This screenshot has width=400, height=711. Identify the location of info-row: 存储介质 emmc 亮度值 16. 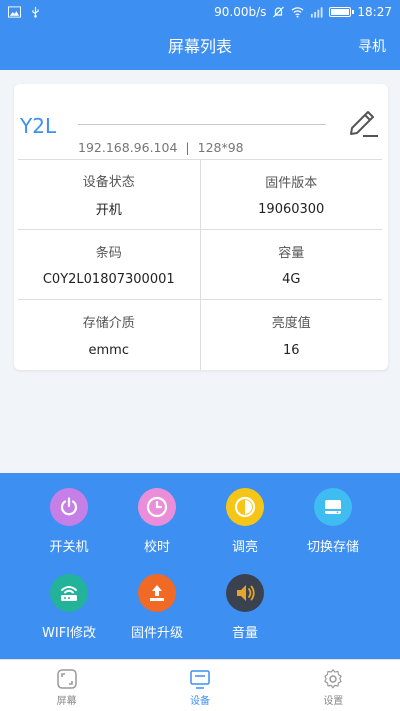
(200, 335).